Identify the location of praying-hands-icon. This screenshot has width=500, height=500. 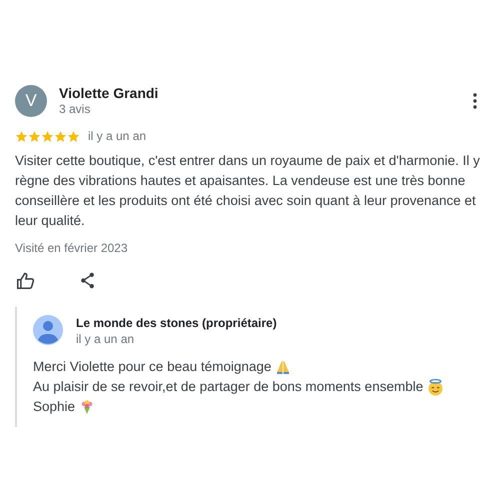
(283, 367).